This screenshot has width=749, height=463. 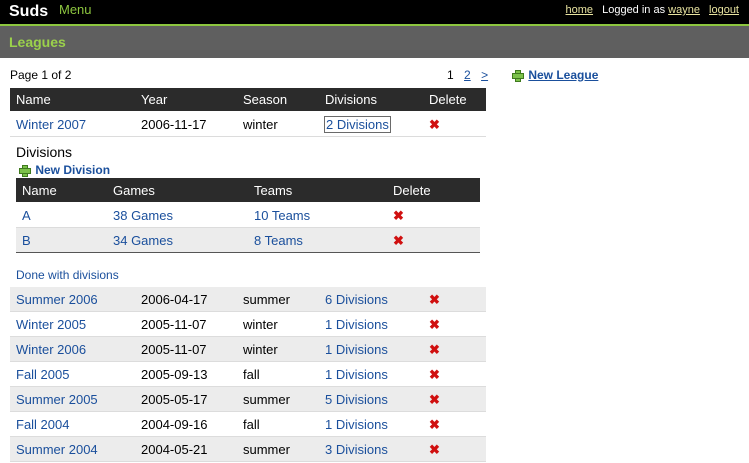 I want to click on league-divisions-link: 2 Divisions, so click(x=357, y=124).